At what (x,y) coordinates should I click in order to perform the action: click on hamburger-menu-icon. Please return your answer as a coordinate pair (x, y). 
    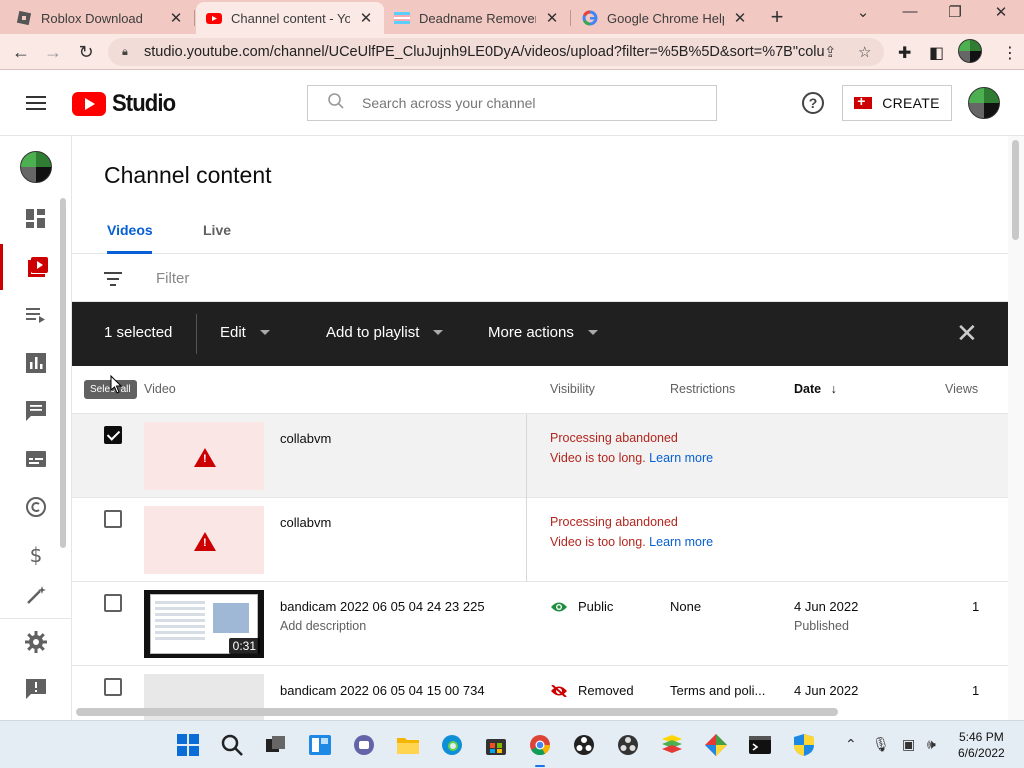
    Looking at the image, I should click on (36, 103).